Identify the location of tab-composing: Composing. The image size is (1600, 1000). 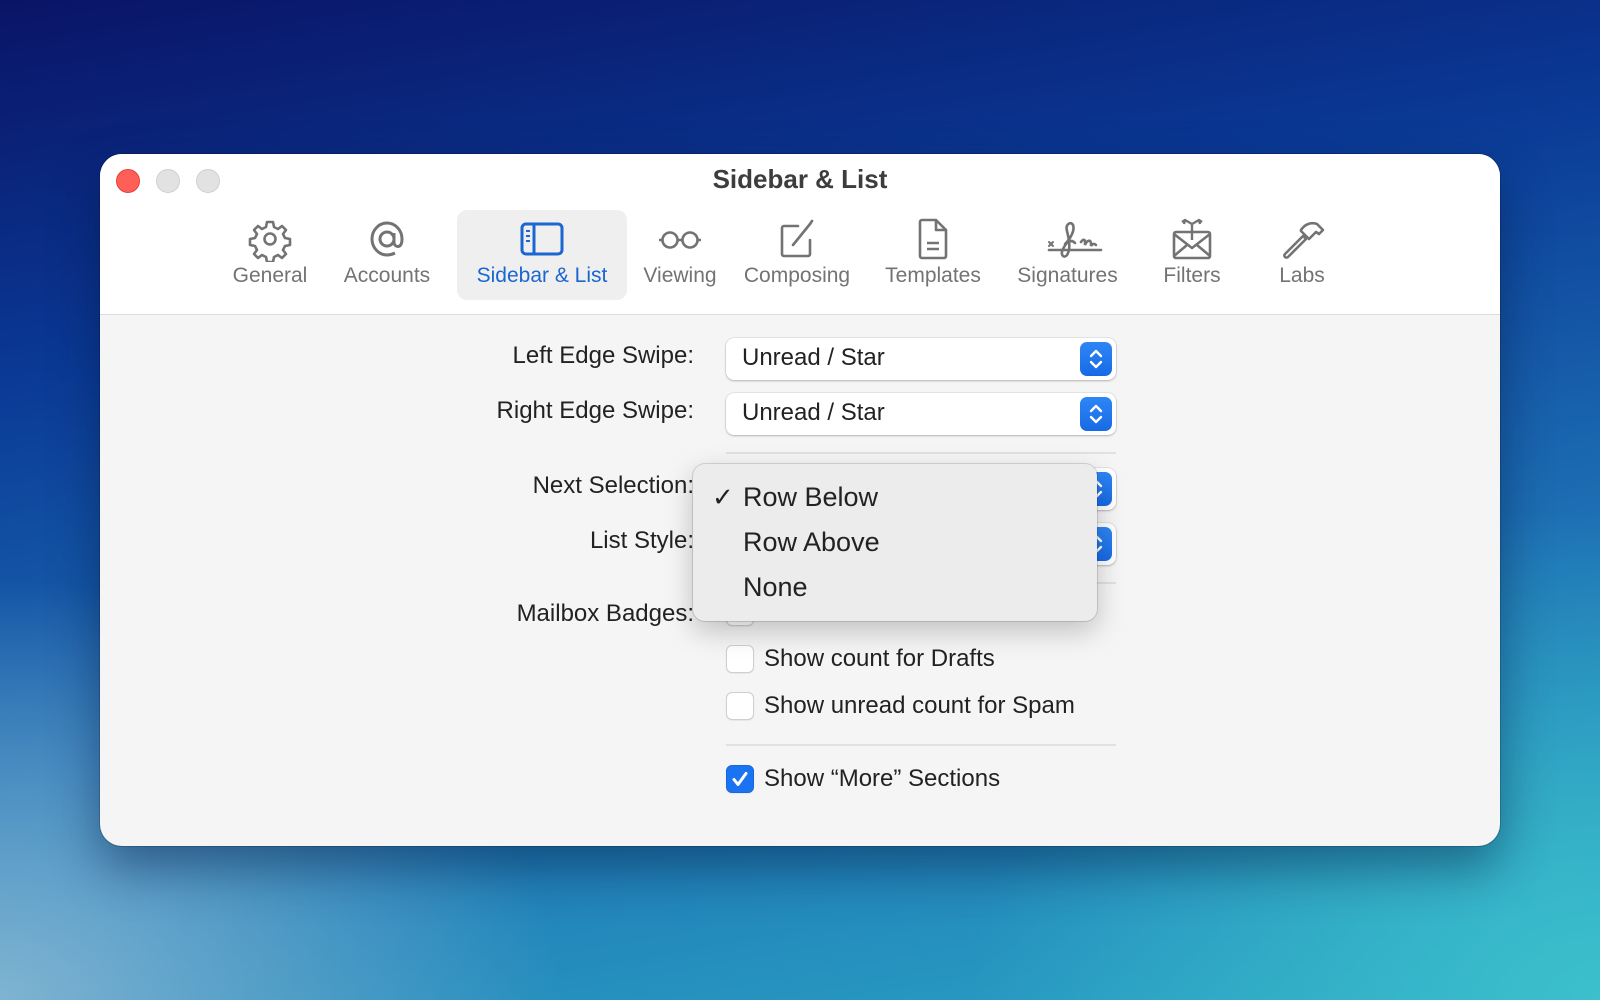
(797, 255).